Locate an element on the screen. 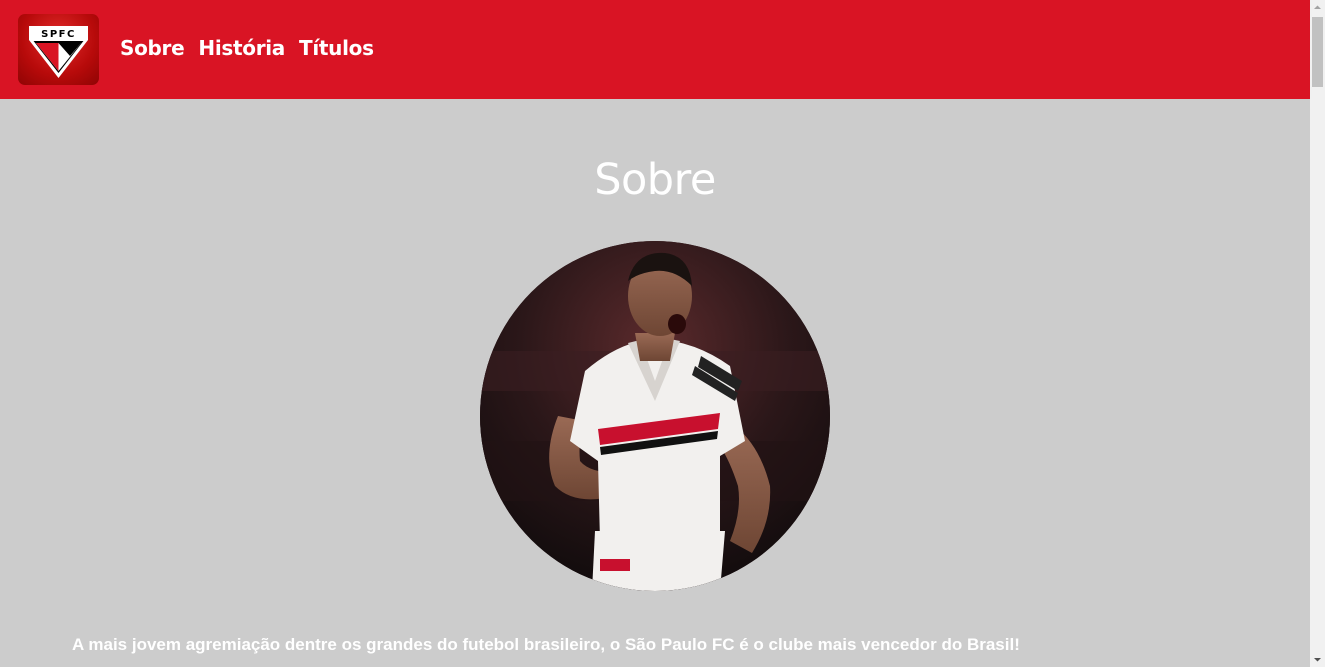 The image size is (1325, 667). page-title: Sobre is located at coordinates (655, 180).